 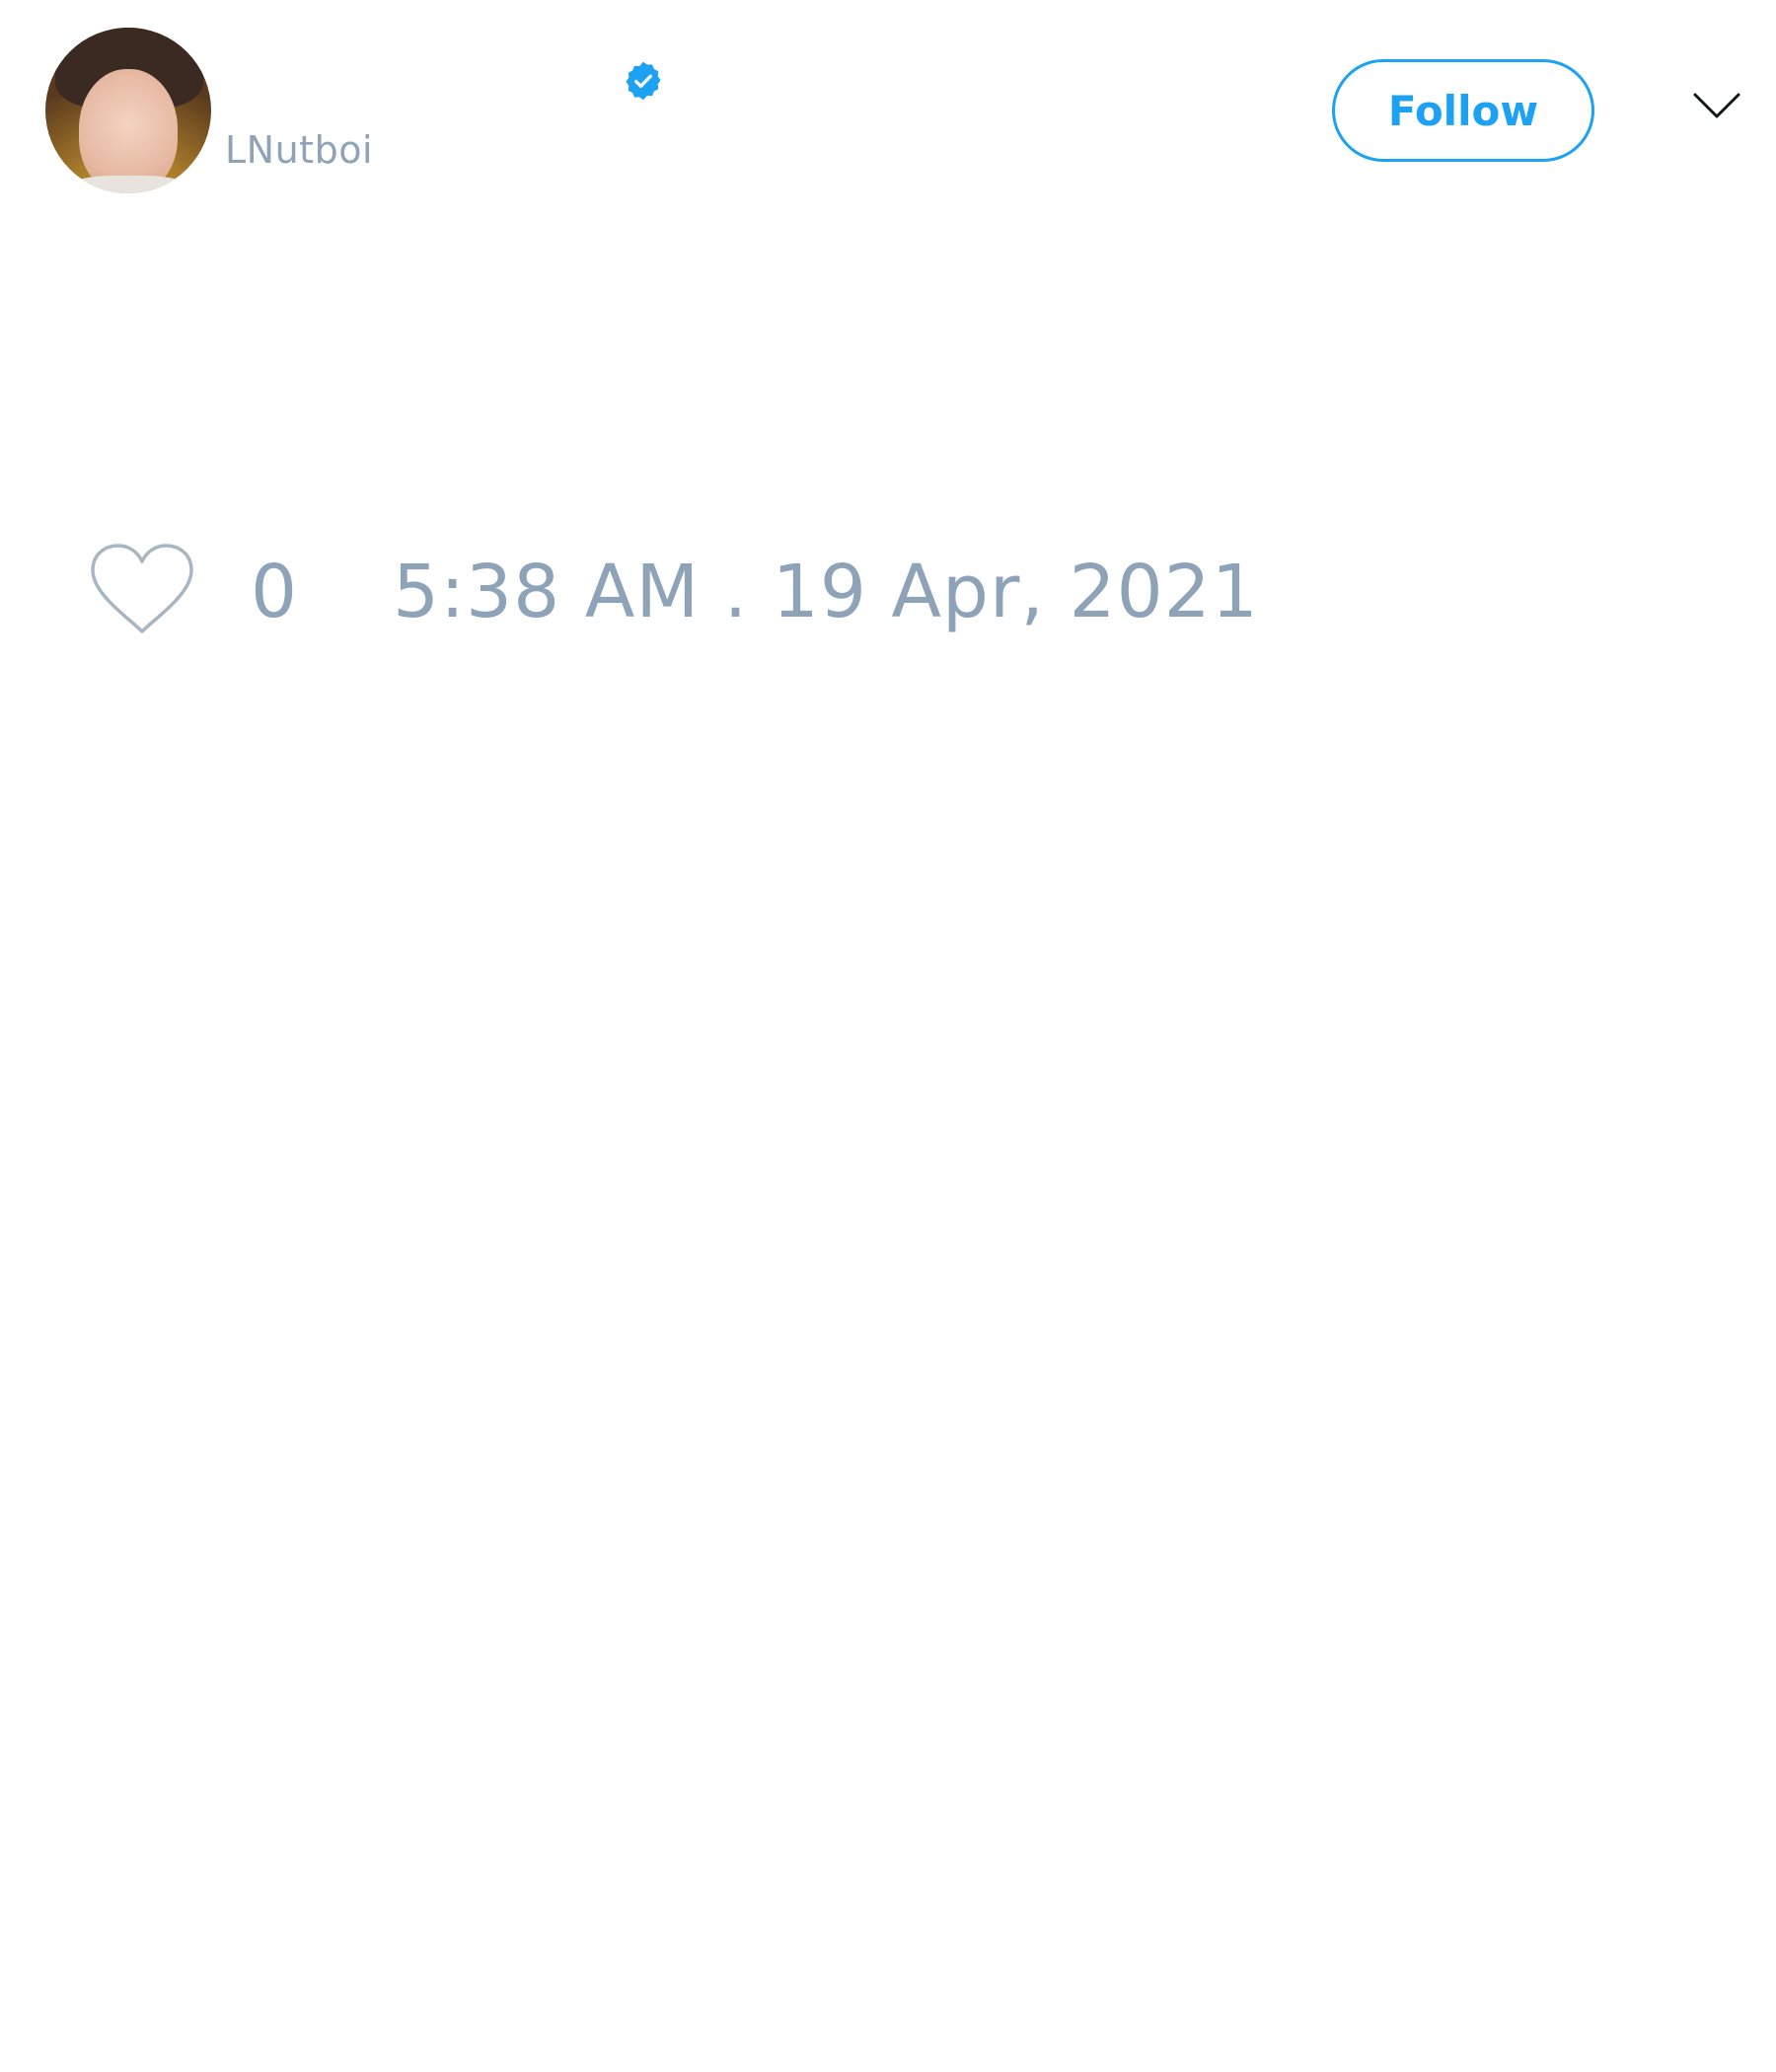 I want to click on author-handle: LNutboi, so click(x=299, y=150).